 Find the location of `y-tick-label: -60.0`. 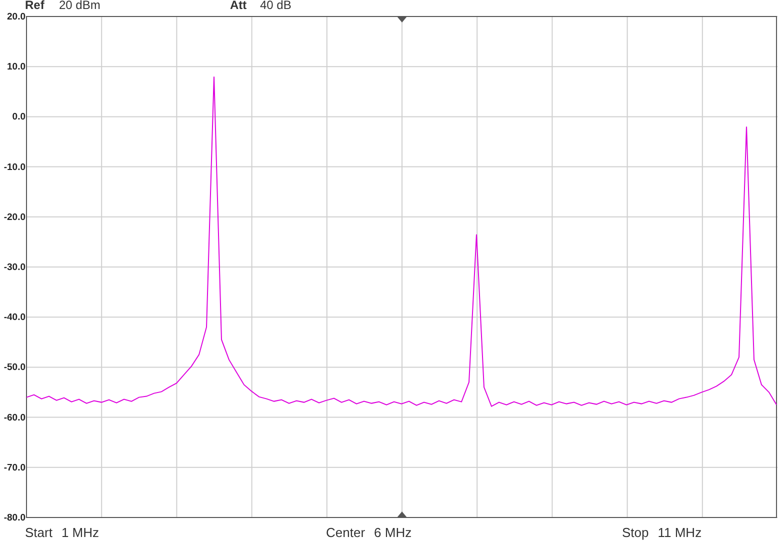

y-tick-label: -60.0 is located at coordinates (15, 418).